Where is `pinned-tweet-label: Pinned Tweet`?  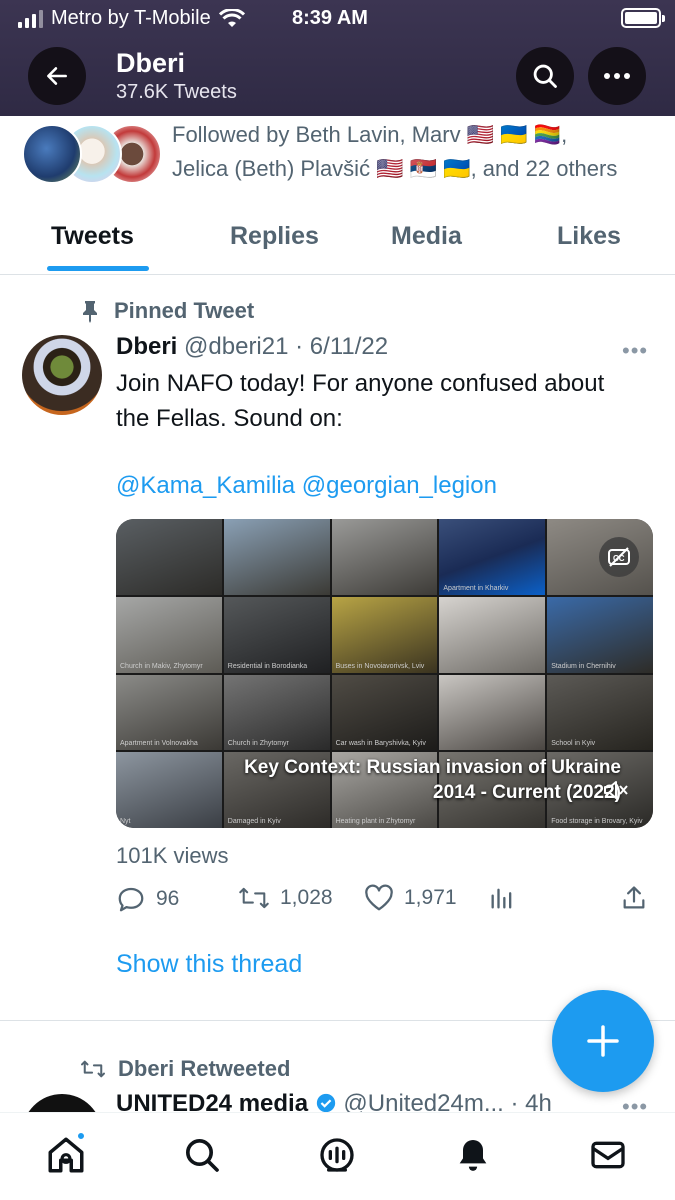
pinned-tweet-label: Pinned Tweet is located at coordinates (184, 310).